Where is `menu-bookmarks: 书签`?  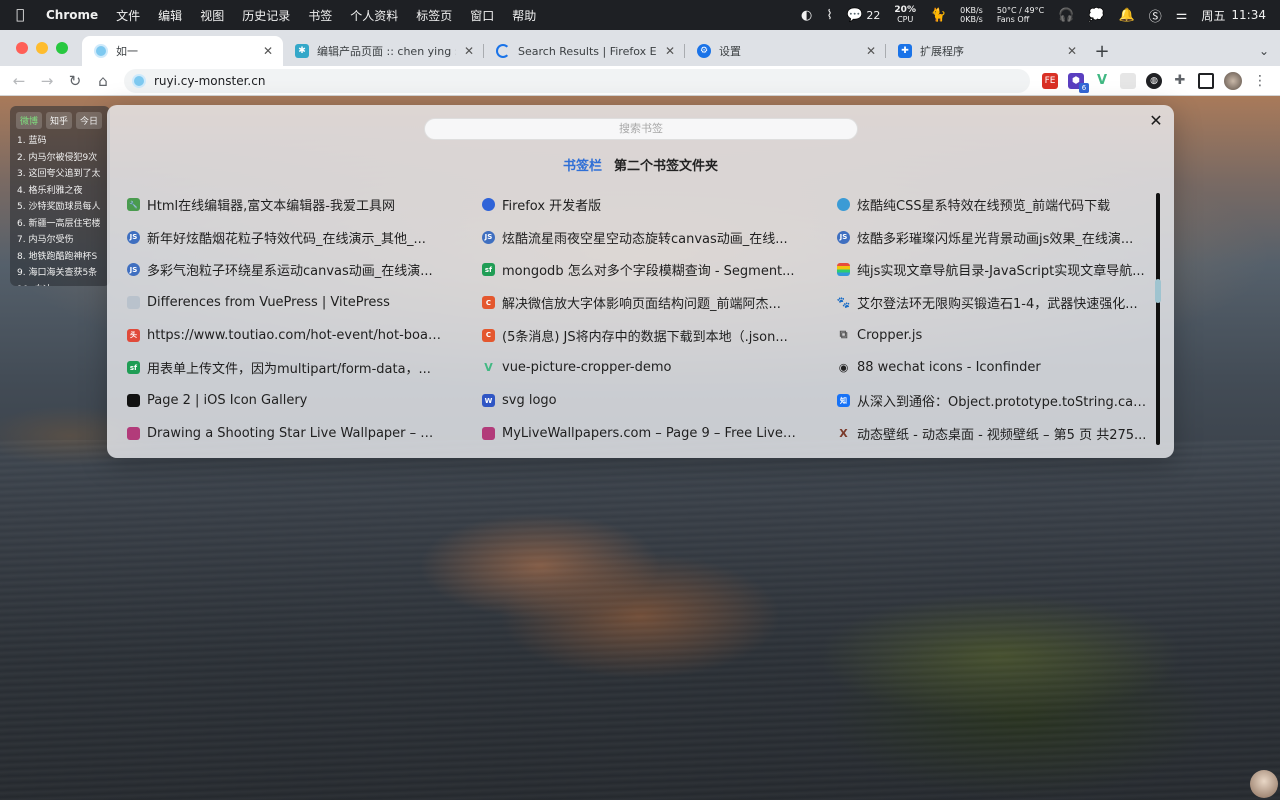 menu-bookmarks: 书签 is located at coordinates (320, 15).